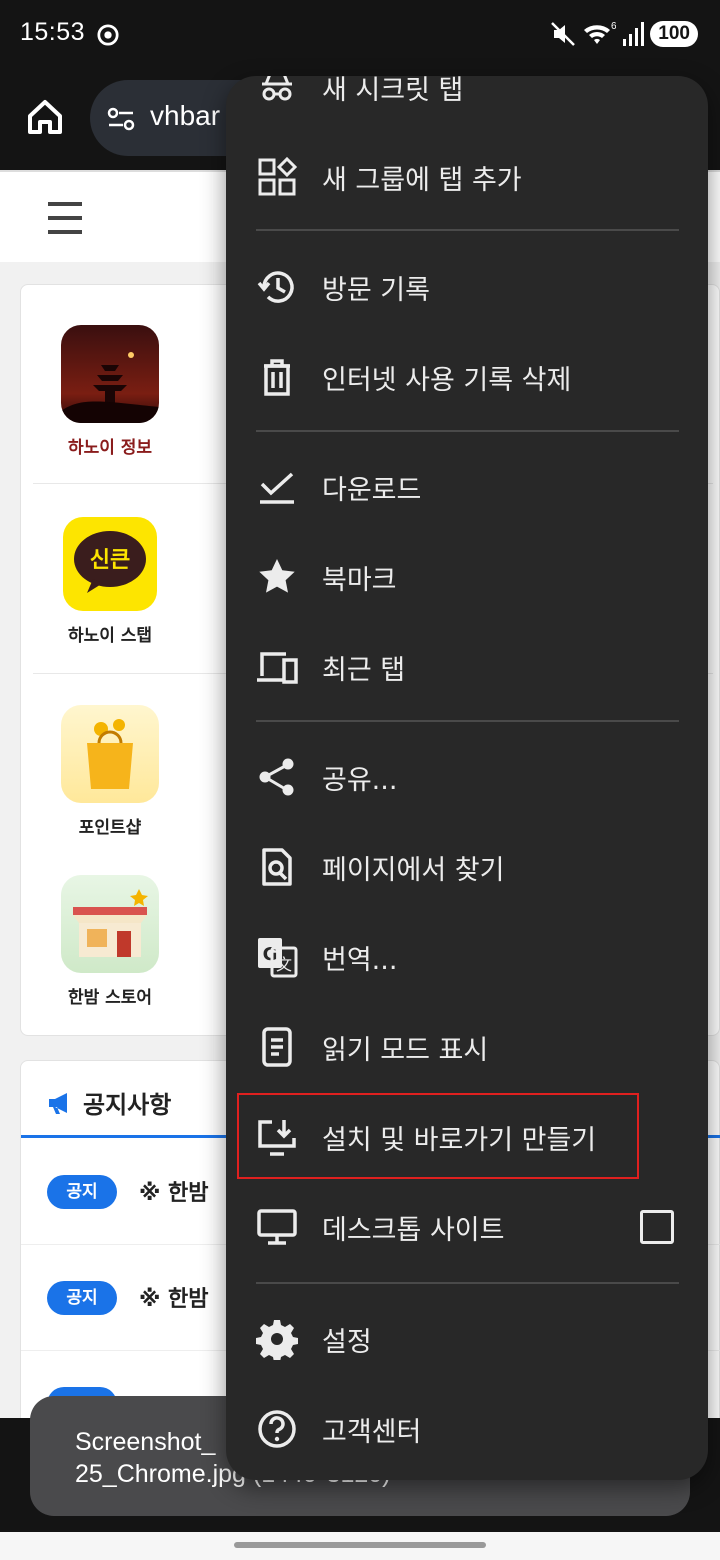  Describe the element at coordinates (277, 1429) in the screenshot. I see `help-icon` at that location.